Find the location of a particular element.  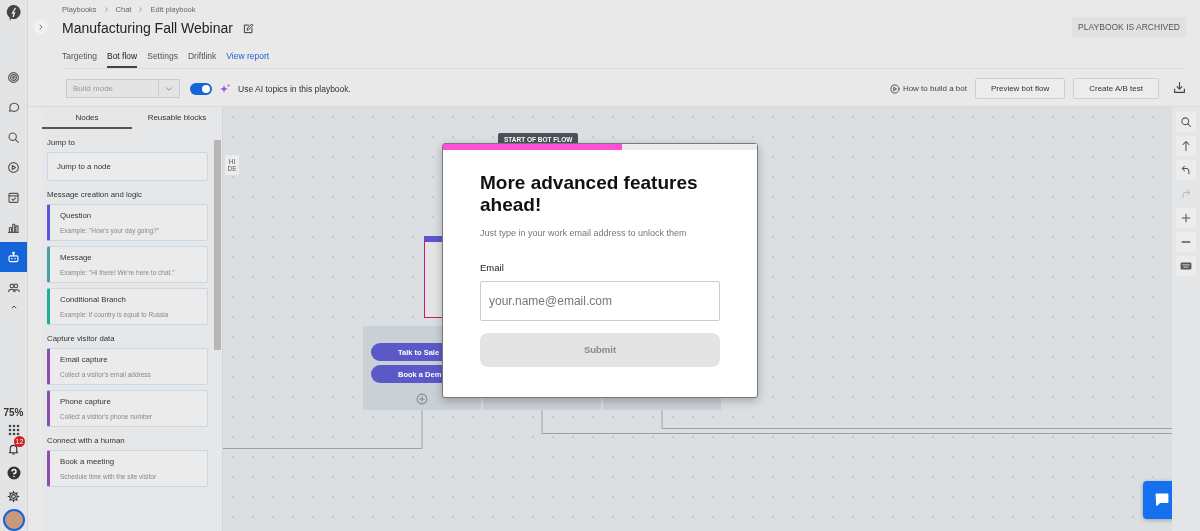

chat-button is located at coordinates (1157, 500).